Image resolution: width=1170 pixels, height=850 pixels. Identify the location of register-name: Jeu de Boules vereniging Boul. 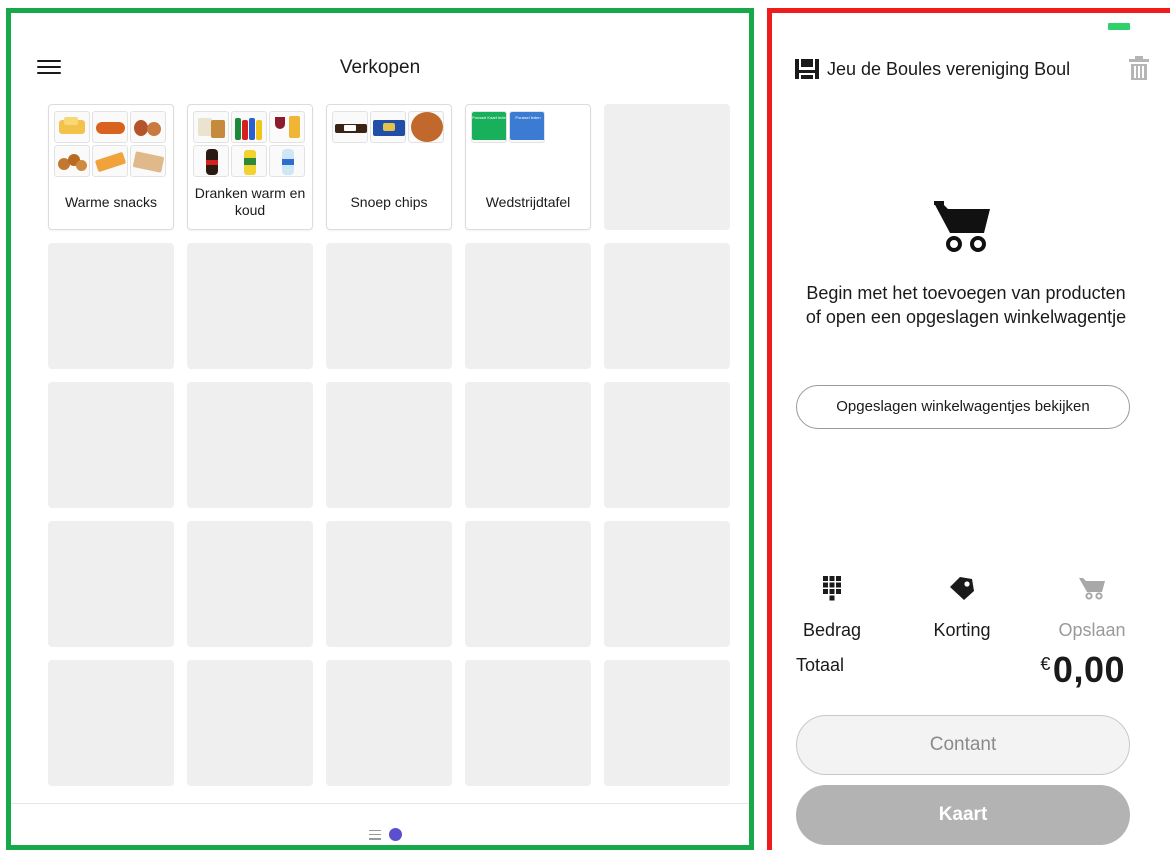
(962, 69).